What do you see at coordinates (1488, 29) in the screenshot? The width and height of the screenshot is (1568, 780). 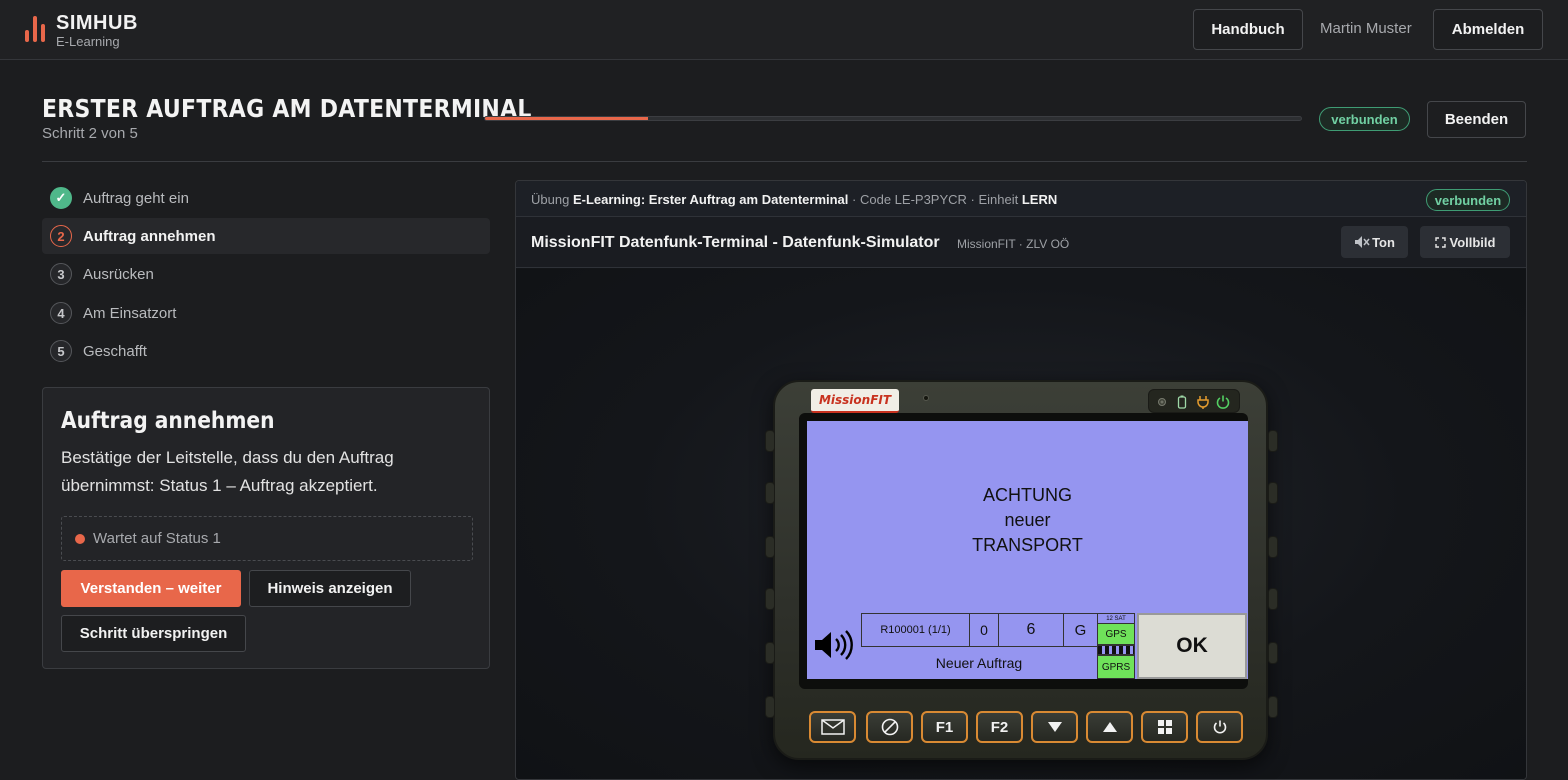 I see `logout-button: Abmelden` at bounding box center [1488, 29].